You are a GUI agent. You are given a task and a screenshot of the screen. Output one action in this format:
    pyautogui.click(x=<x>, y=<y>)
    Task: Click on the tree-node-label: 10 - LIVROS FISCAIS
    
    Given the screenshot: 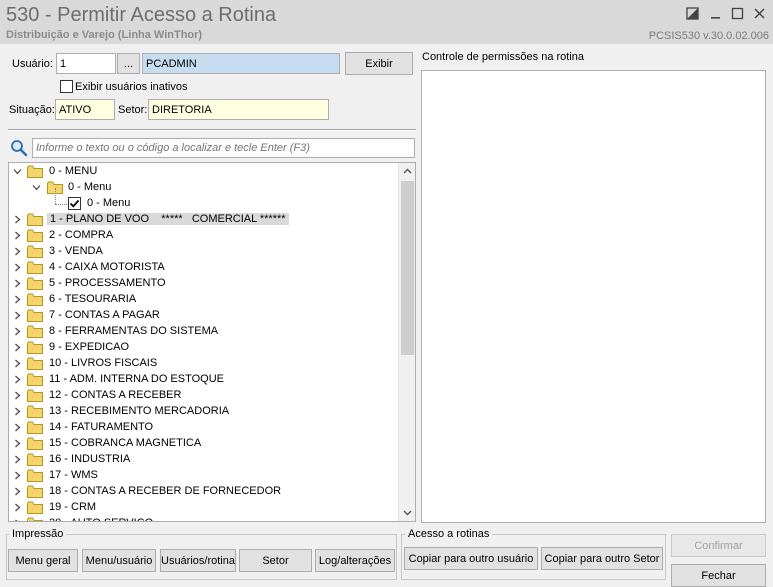 What is the action you would take?
    pyautogui.click(x=103, y=363)
    